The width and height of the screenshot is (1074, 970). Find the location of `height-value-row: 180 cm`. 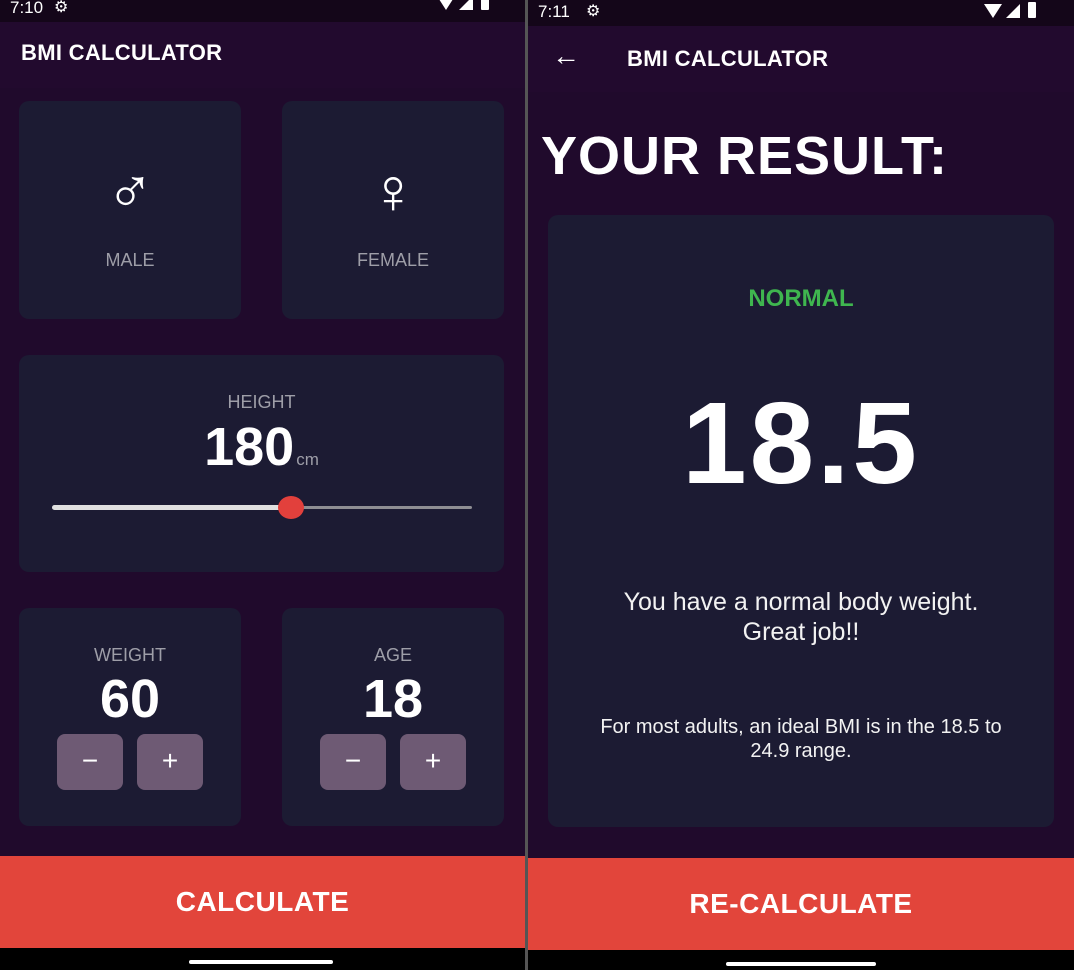

height-value-row: 180 cm is located at coordinates (261, 447).